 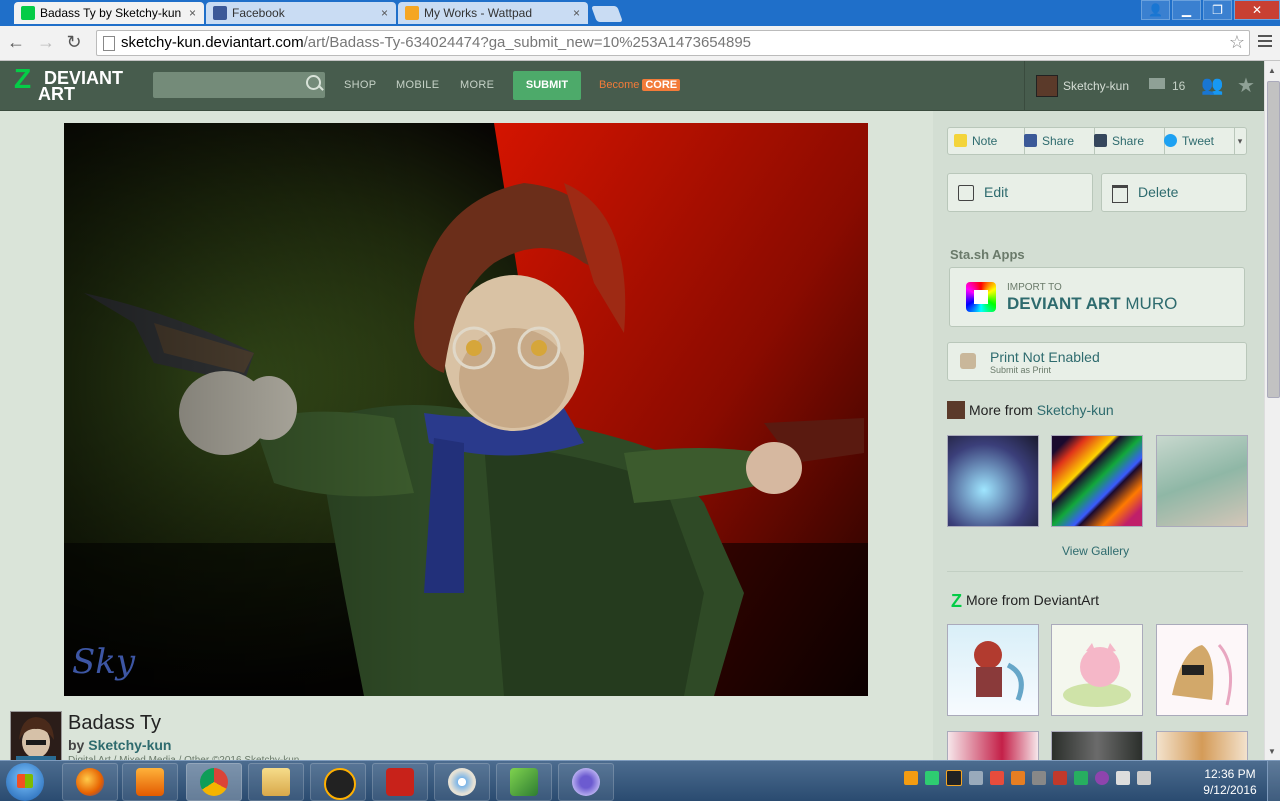 I want to click on taskbar-firealpaca, so click(x=524, y=782).